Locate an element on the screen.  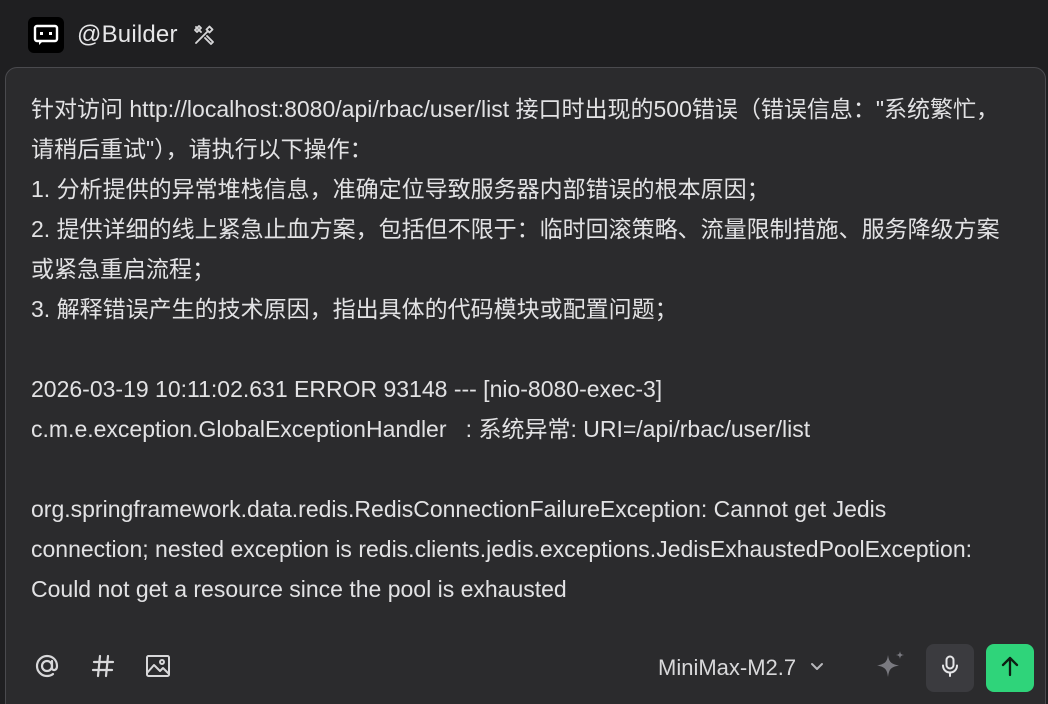
at-sign-icon is located at coordinates (47, 668).